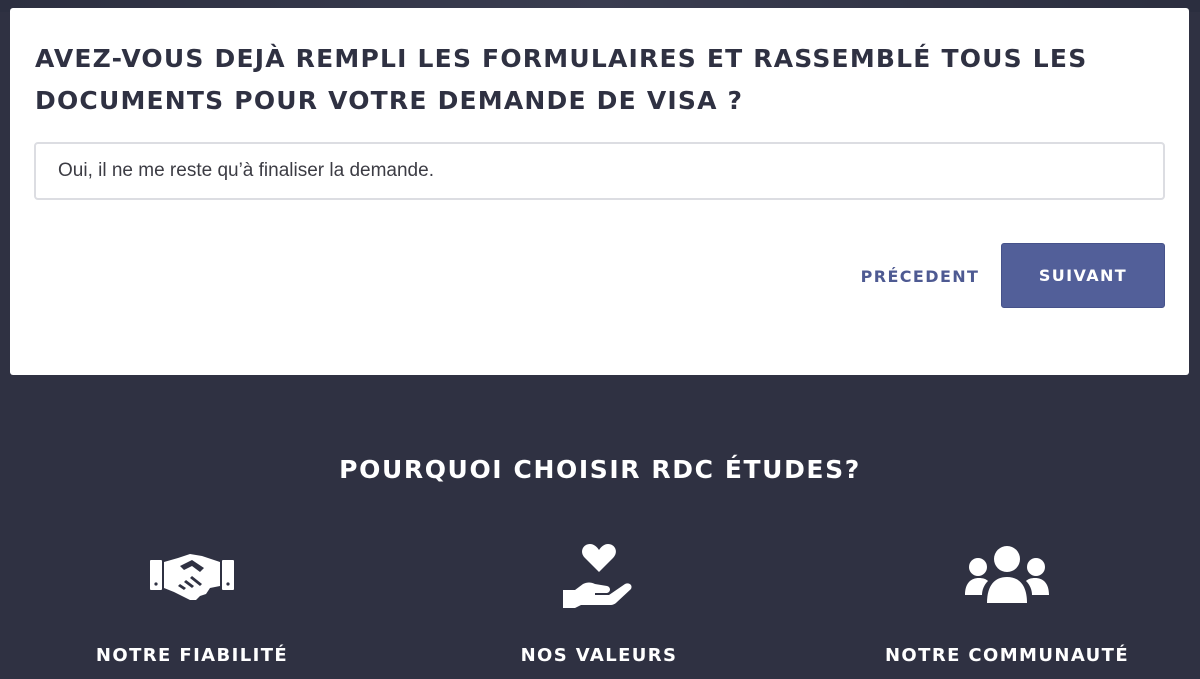 This screenshot has height=679, width=1200. Describe the element at coordinates (192, 576) in the screenshot. I see `handshake-icon` at that location.